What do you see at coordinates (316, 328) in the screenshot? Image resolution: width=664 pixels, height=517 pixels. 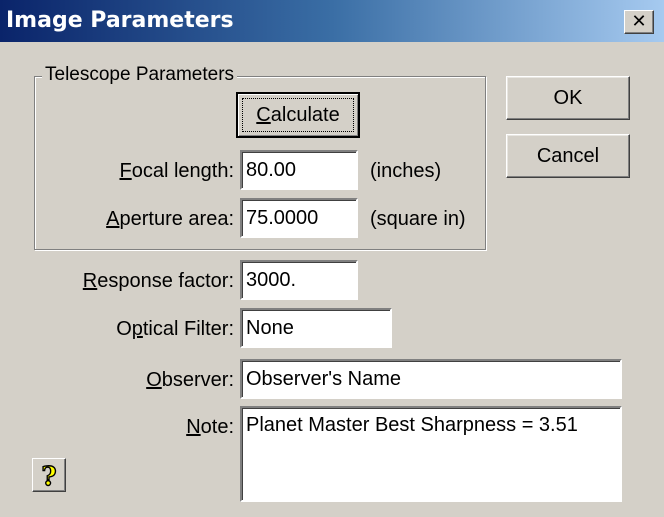 I see `optical-filter-field: None` at bounding box center [316, 328].